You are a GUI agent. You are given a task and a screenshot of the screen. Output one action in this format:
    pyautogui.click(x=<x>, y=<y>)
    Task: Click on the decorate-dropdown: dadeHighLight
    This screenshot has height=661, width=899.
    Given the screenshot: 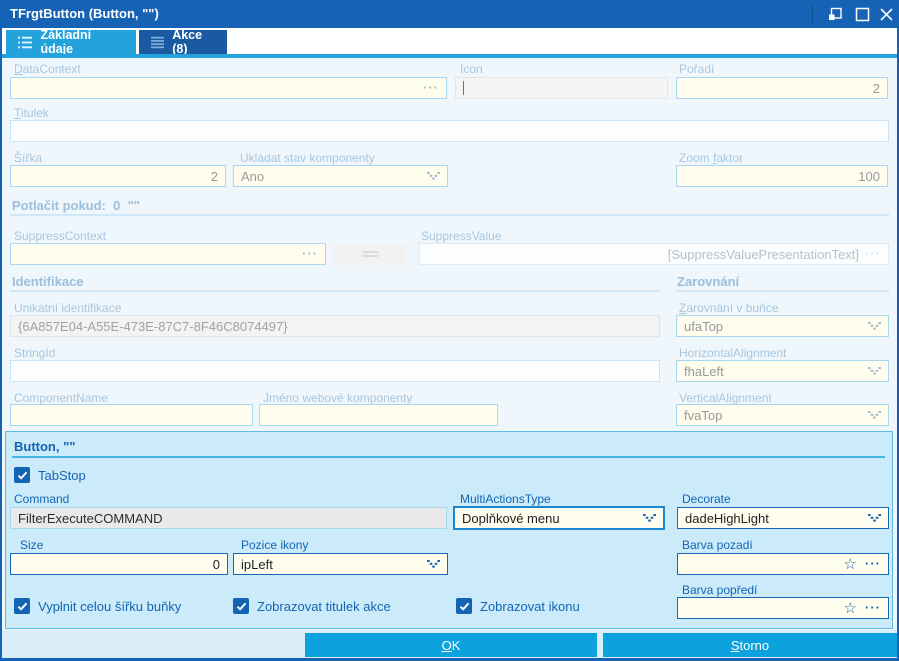 What is the action you would take?
    pyautogui.click(x=783, y=518)
    